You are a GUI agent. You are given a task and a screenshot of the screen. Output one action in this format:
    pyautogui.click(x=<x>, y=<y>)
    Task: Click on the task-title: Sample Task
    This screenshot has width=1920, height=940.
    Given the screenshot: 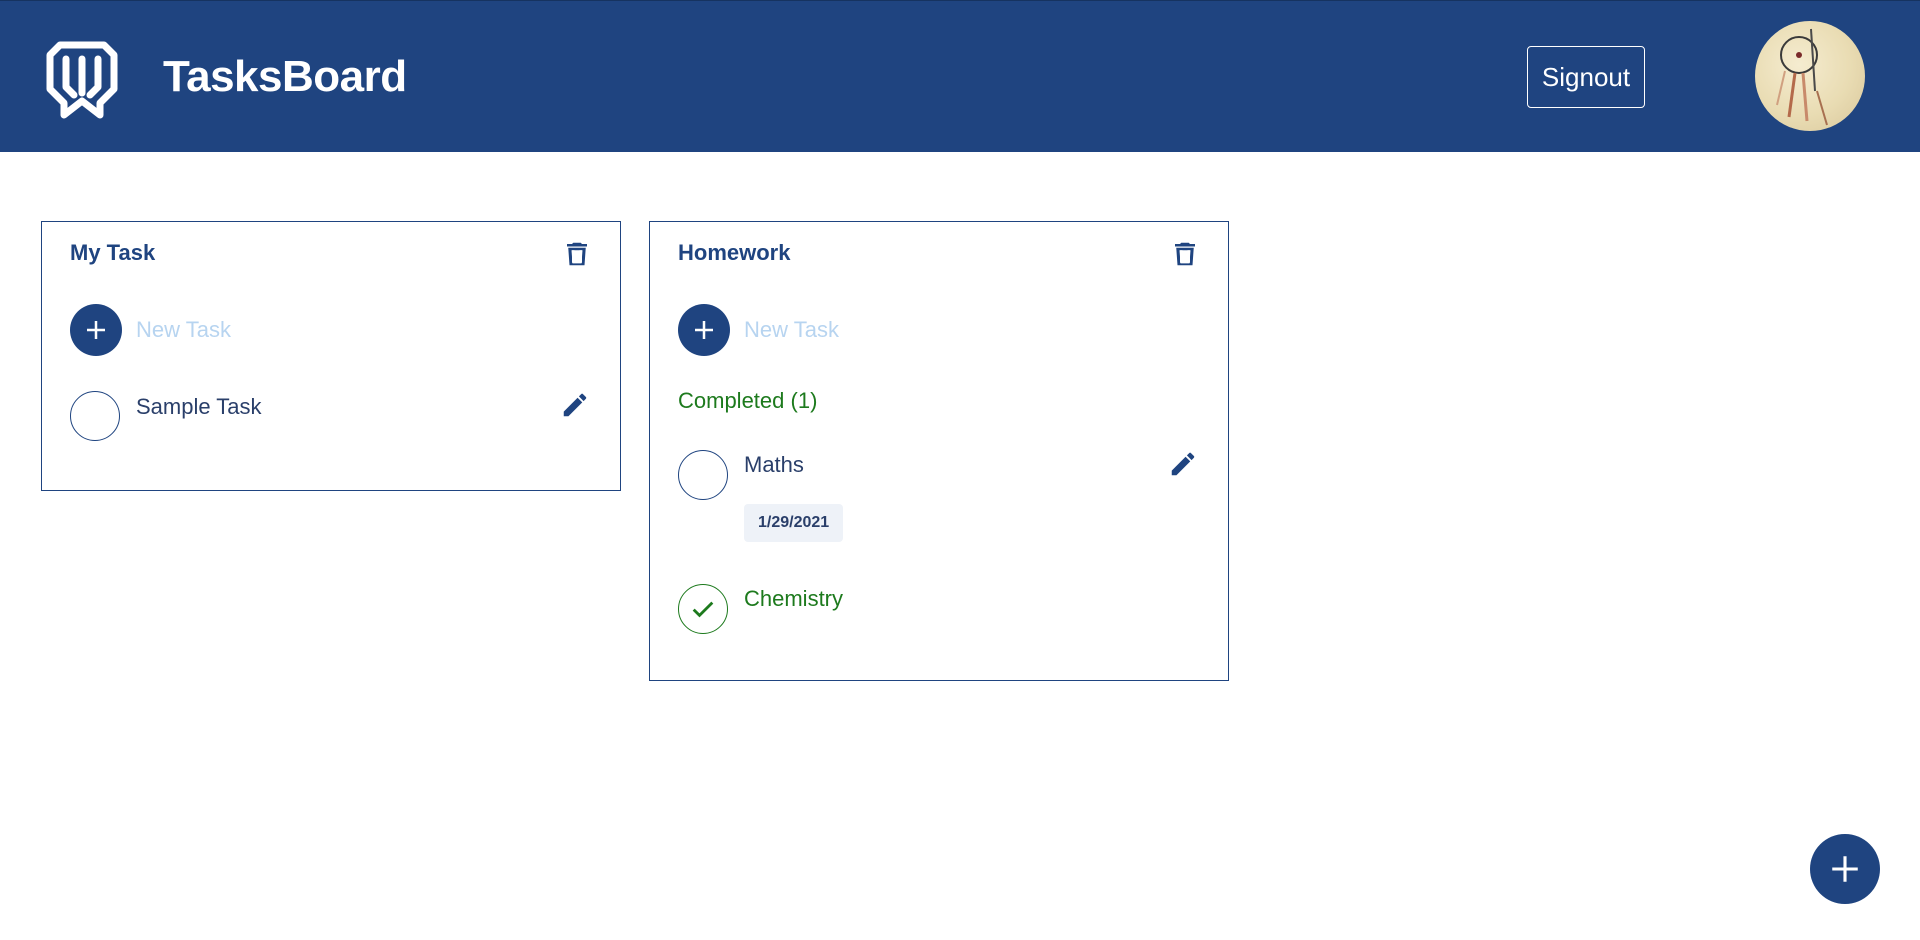 What is the action you would take?
    pyautogui.click(x=199, y=406)
    